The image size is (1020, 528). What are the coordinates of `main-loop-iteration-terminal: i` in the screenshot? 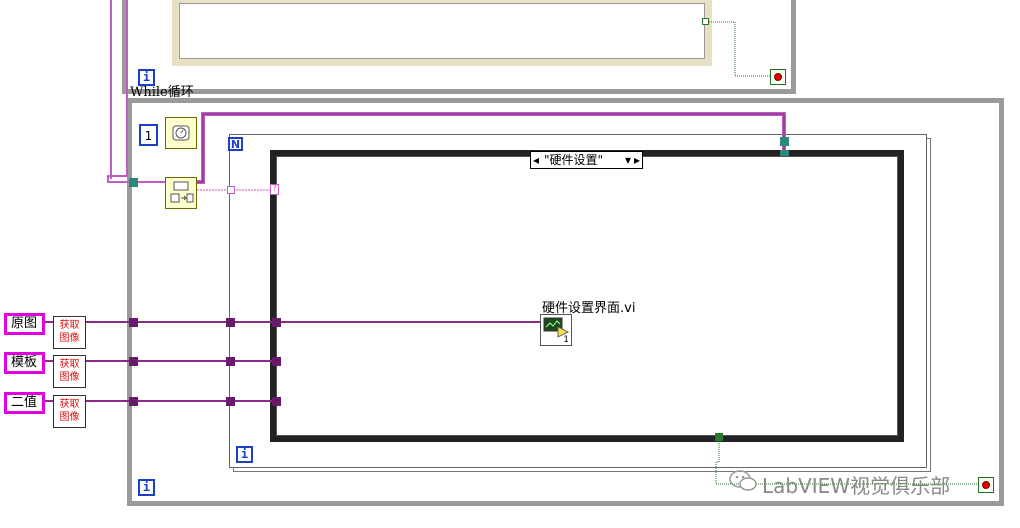 It's located at (146, 487).